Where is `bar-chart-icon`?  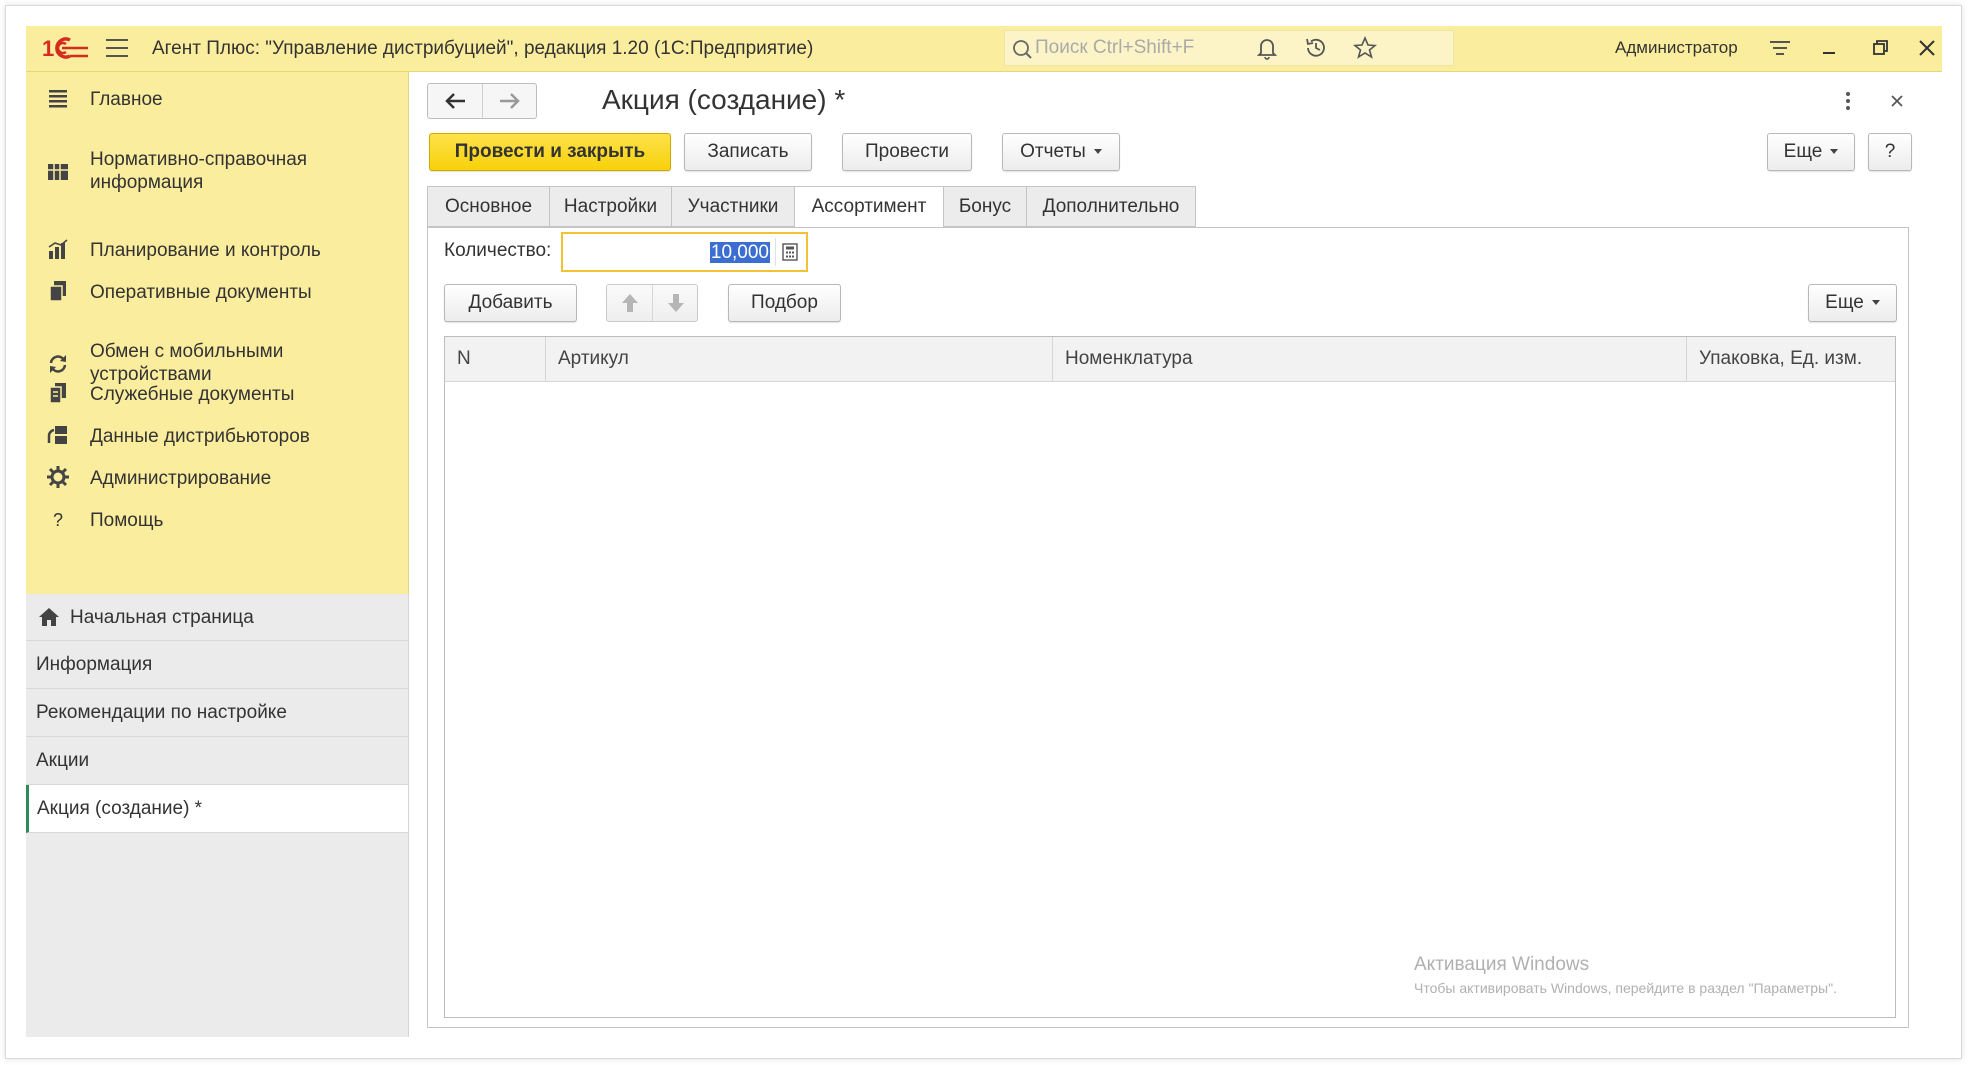
bar-chart-icon is located at coordinates (58, 249).